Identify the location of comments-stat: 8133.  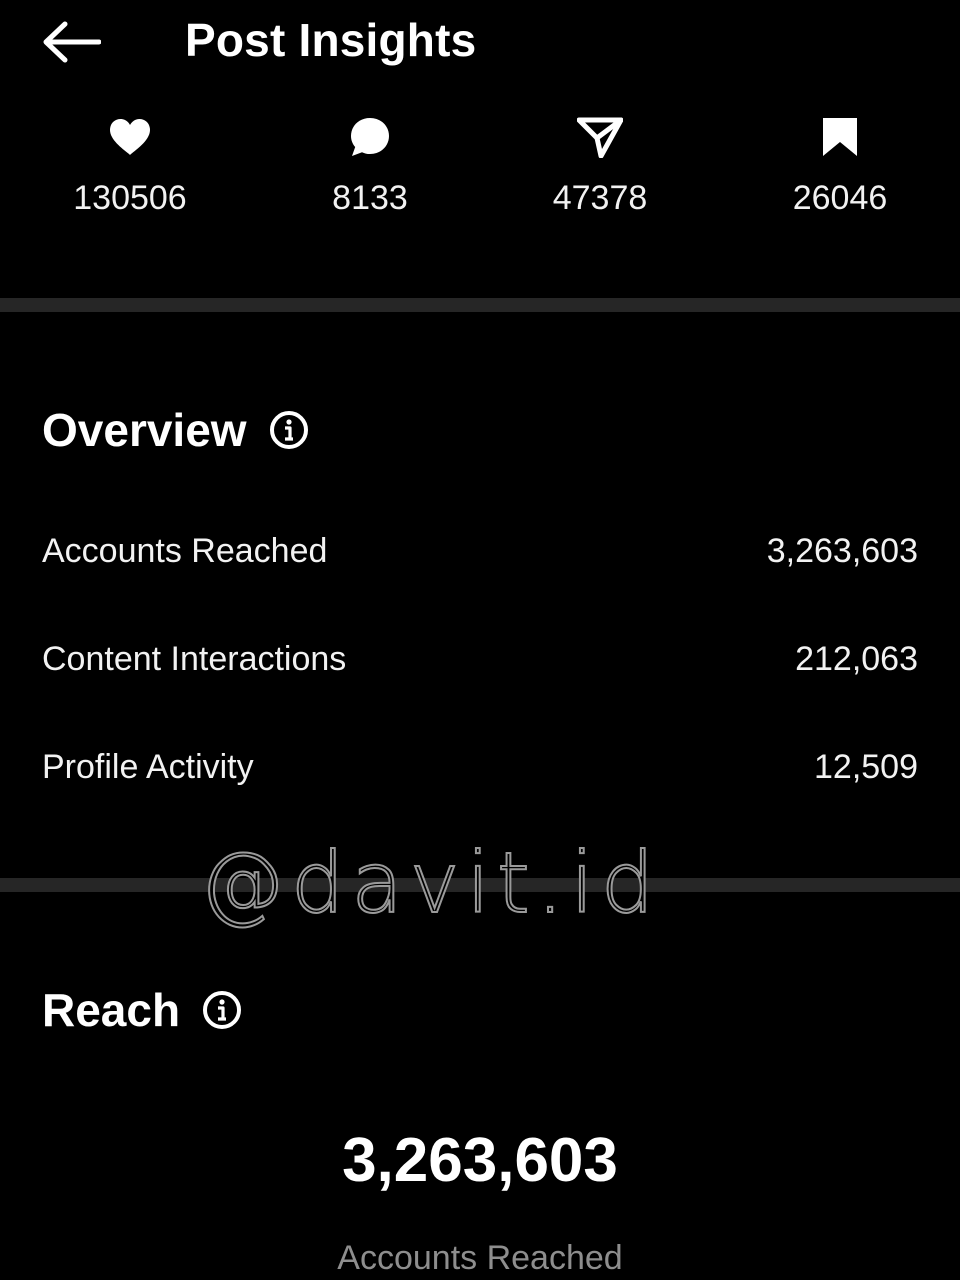
(370, 172).